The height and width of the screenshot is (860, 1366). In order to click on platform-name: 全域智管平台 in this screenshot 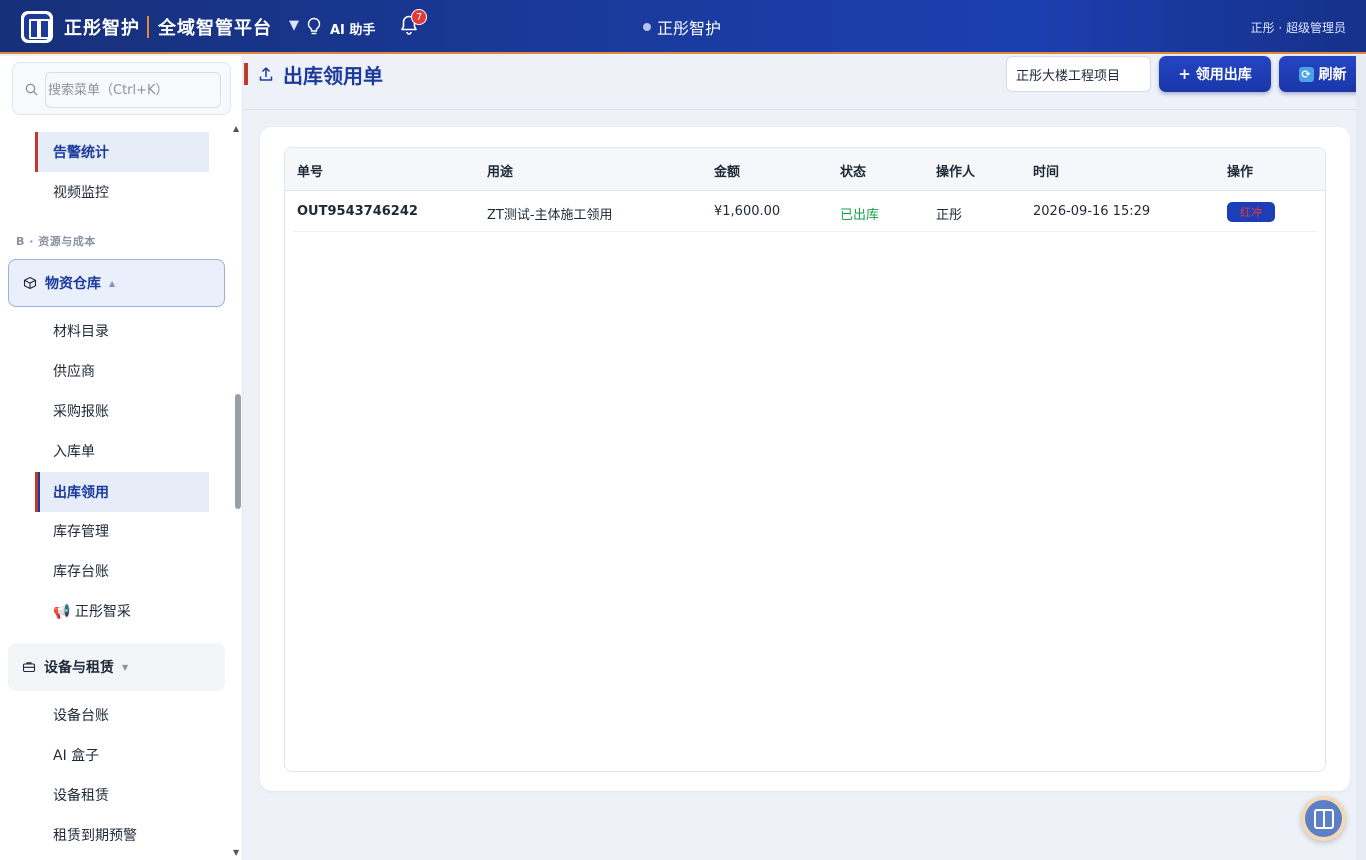, I will do `click(215, 28)`.